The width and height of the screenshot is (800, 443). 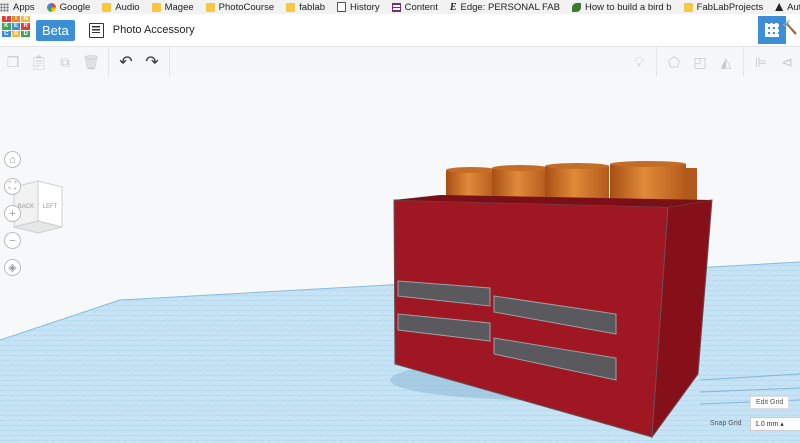 I want to click on shape-hole-button: ⬠, so click(x=674, y=62).